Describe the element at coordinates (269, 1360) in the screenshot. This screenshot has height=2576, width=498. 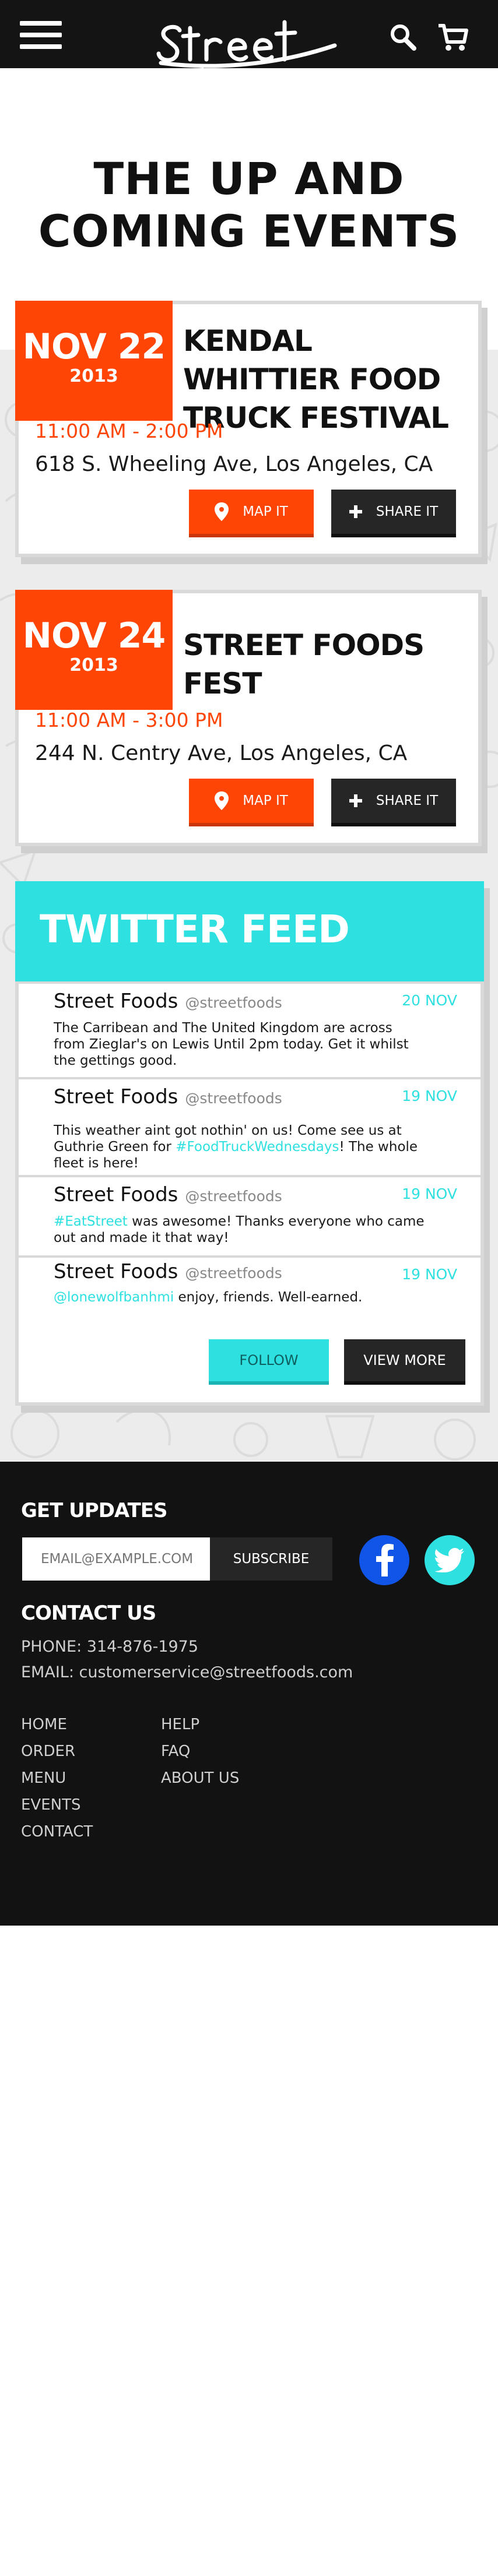
I see `follow-button: Follow` at that location.